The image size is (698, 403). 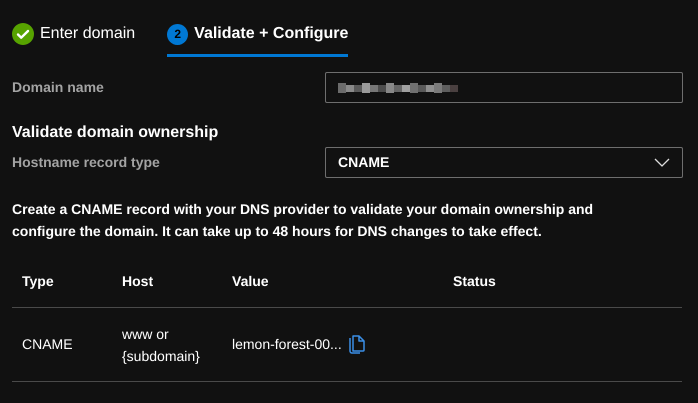 What do you see at coordinates (116, 133) in the screenshot?
I see `section-title: Validate domain ownership` at bounding box center [116, 133].